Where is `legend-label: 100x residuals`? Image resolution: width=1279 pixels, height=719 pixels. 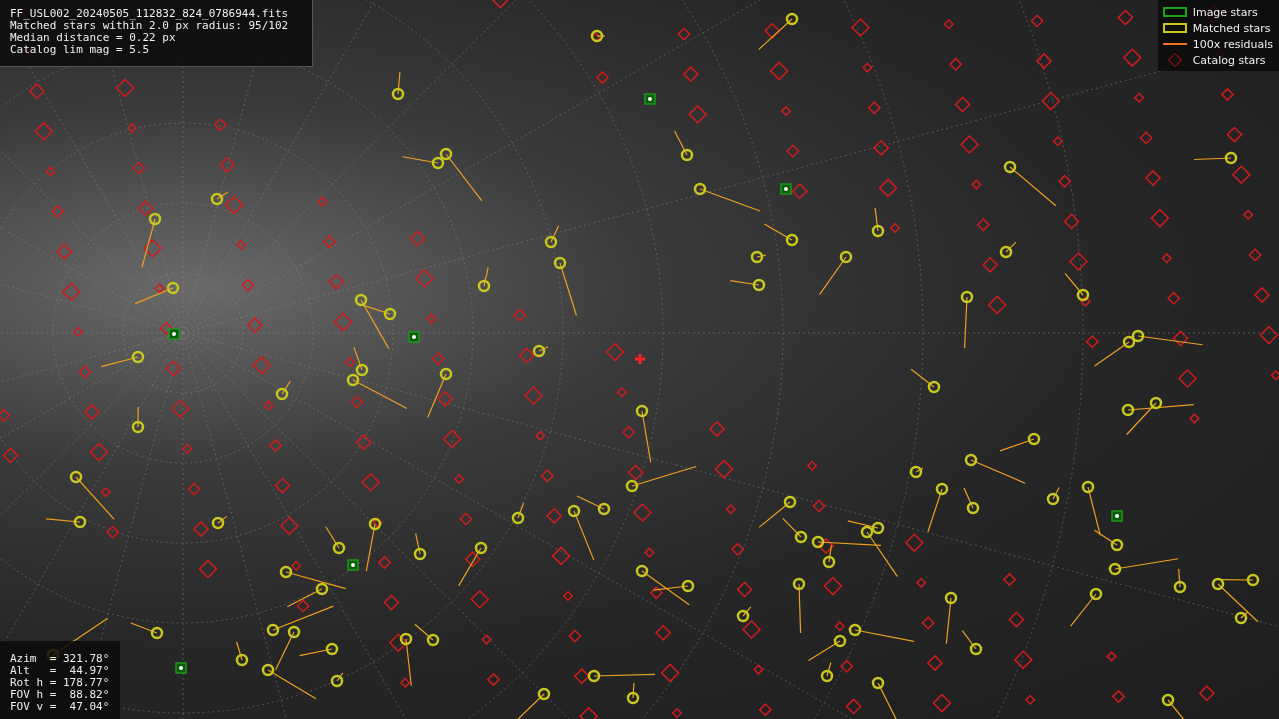
legend-label: 100x residuals is located at coordinates (1232, 44).